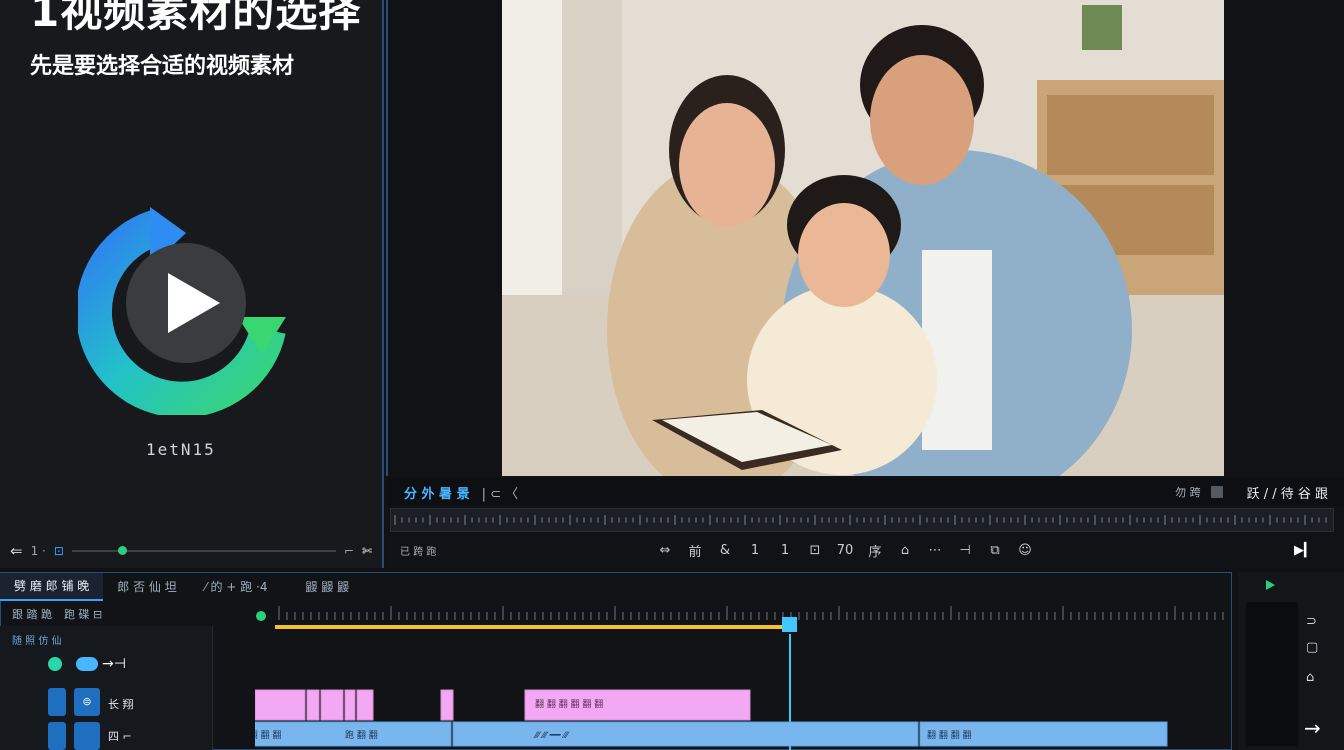 The width and height of the screenshot is (1344, 750). Describe the element at coordinates (120, 736) in the screenshot. I see `track-row-label-1: 四 ⌐` at that location.